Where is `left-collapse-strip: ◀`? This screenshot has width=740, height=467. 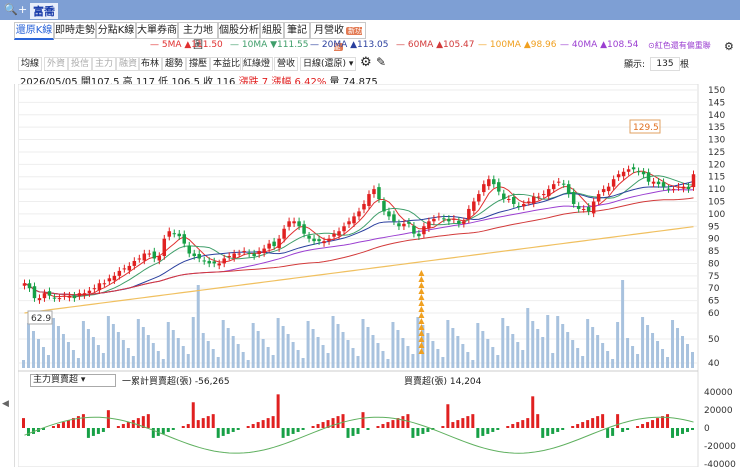 left-collapse-strip: ◀ is located at coordinates (7, 275).